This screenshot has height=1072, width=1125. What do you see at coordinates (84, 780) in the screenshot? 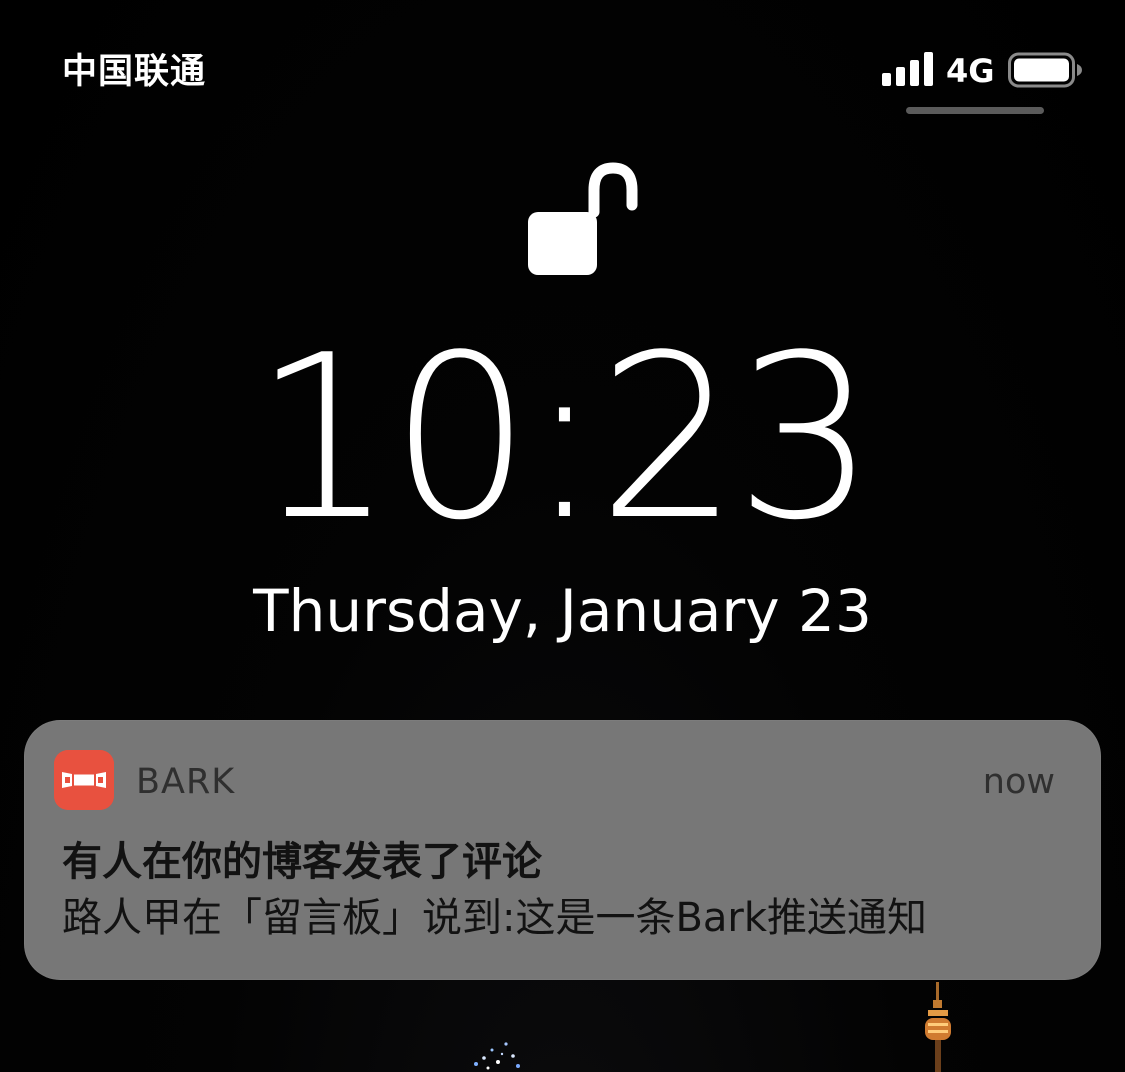
I see `bark-app-icon` at bounding box center [84, 780].